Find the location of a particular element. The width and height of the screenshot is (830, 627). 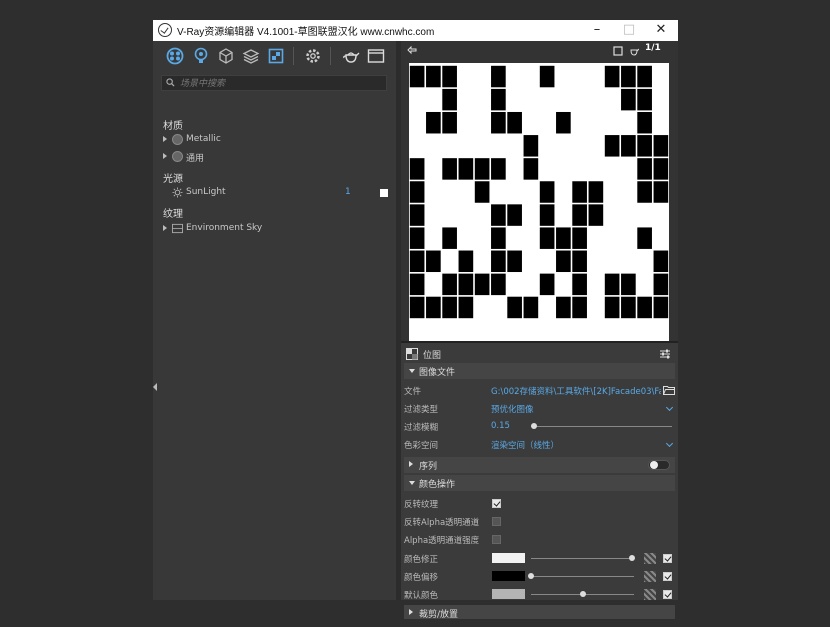

section-title: 裁剪/放置 is located at coordinates (439, 615).